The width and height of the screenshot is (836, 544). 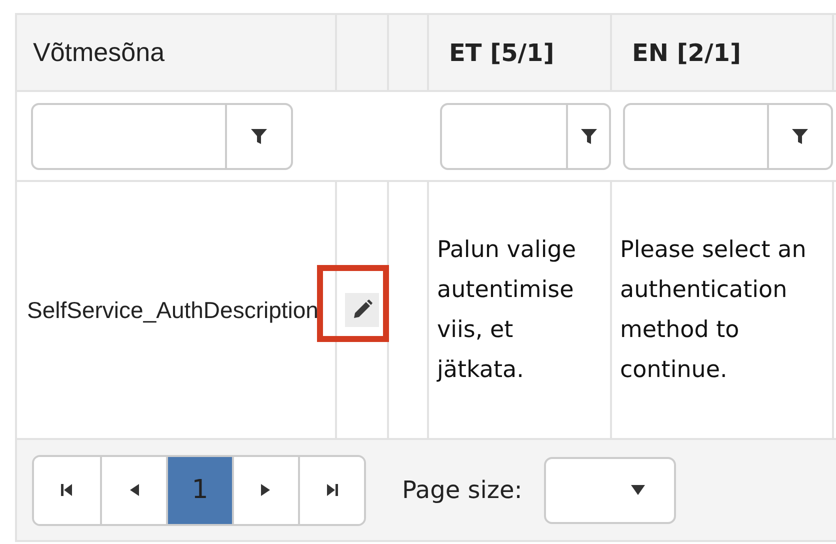 I want to click on page-size-label: Page size:, so click(x=462, y=490).